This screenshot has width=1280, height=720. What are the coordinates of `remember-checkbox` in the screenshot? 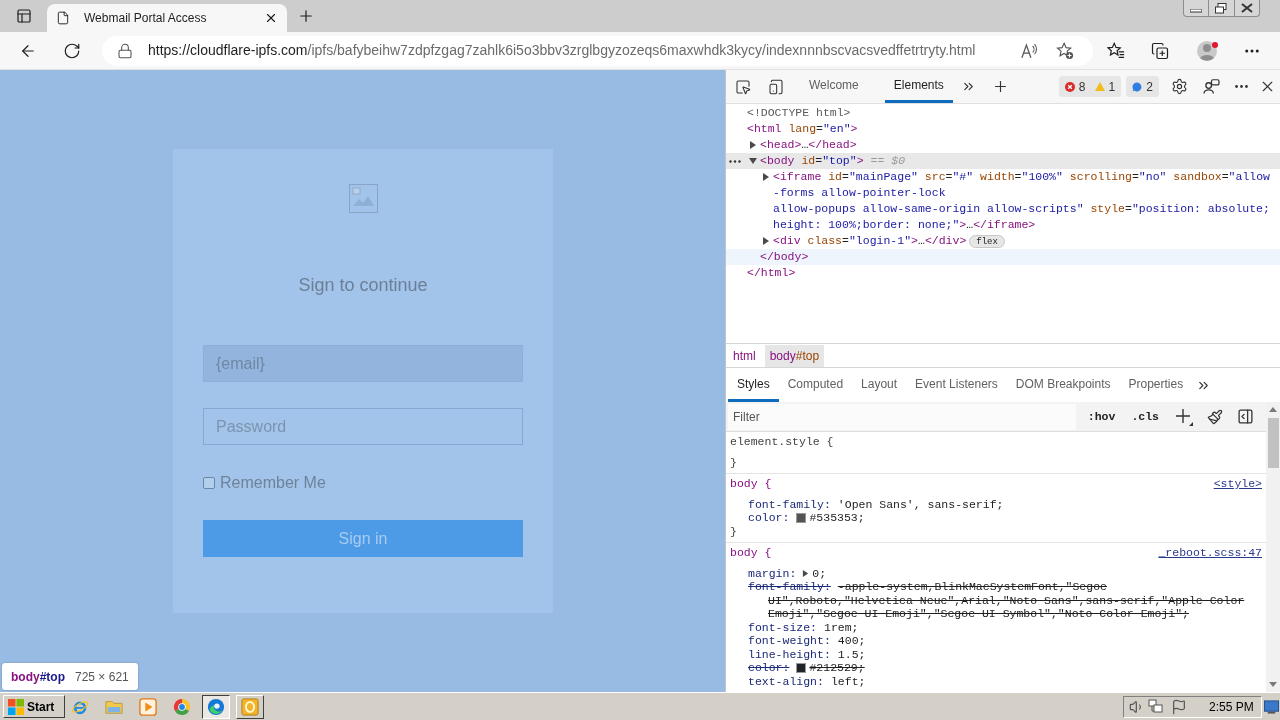 It's located at (209, 483).